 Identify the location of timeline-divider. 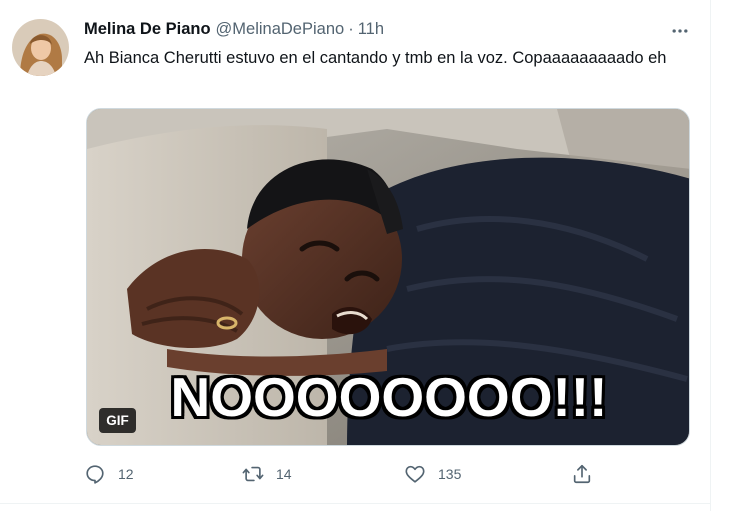
(710, 255).